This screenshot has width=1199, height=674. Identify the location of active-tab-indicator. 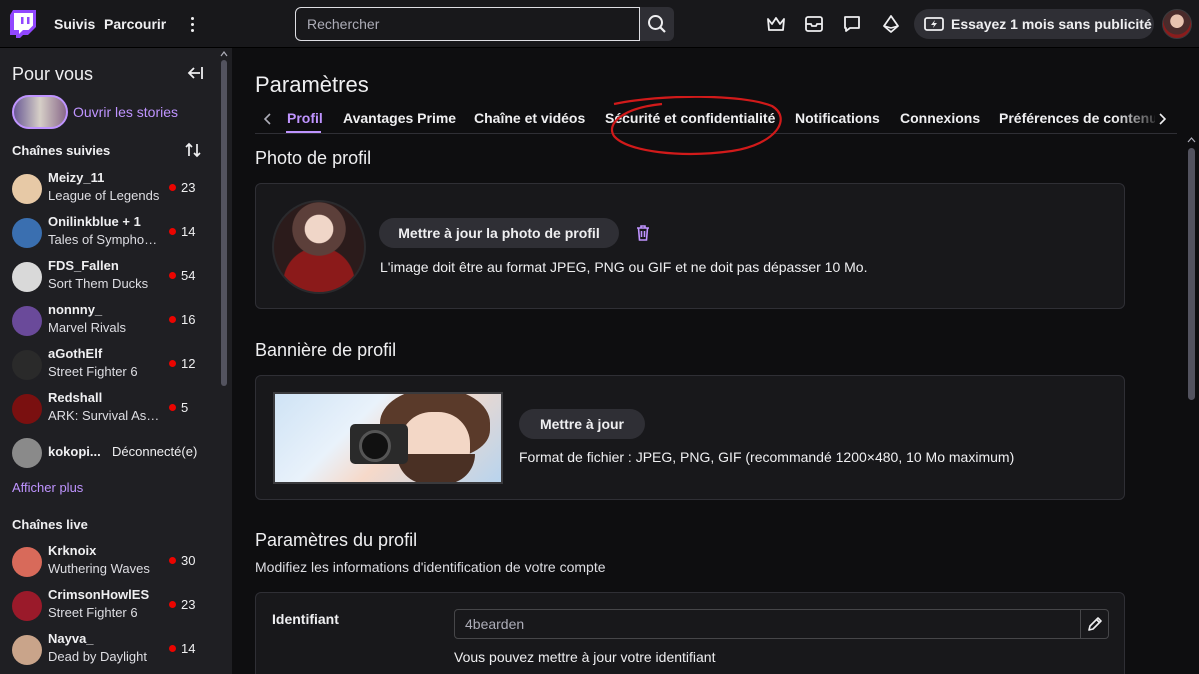
(303, 132).